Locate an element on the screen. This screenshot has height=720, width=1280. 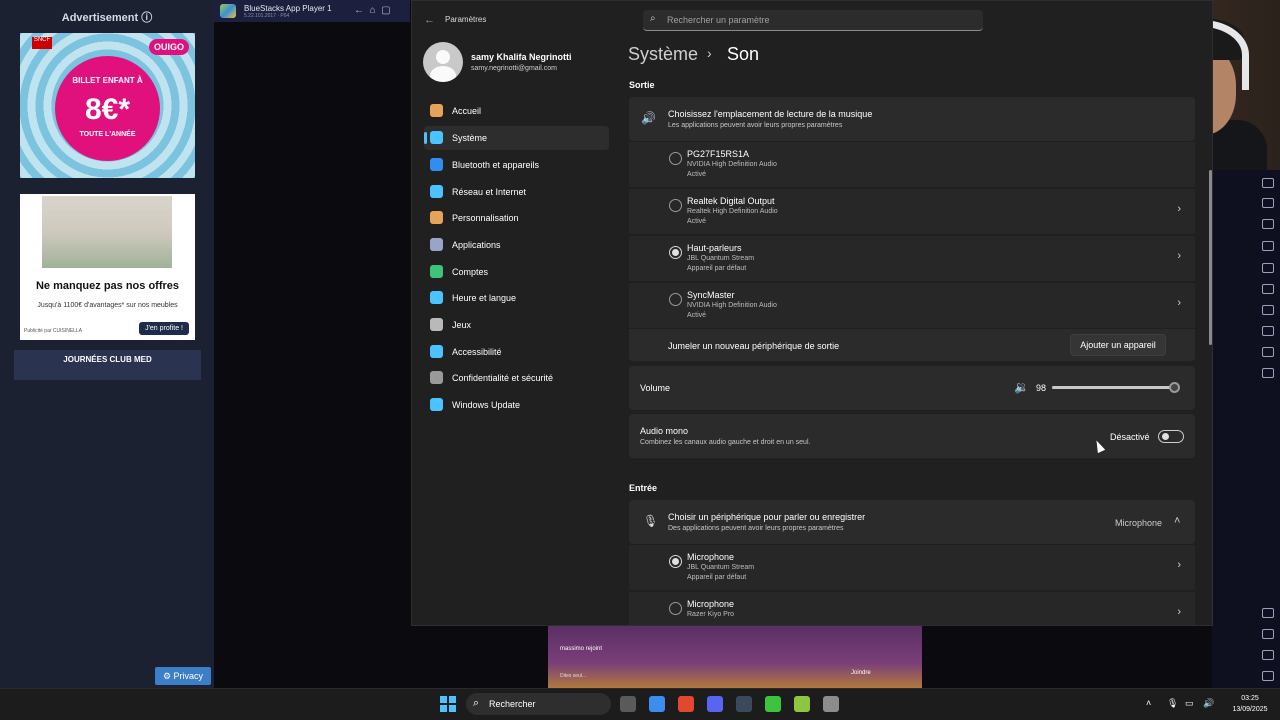
sidebar-item-heure-et-langue: Heure et langue is located at coordinates (516, 298).